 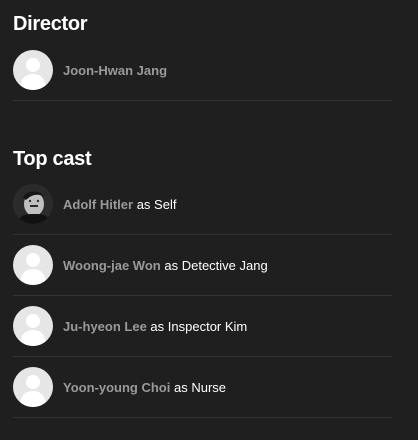 What do you see at coordinates (116, 387) in the screenshot?
I see `cast-name-link: Yoon-young Choi` at bounding box center [116, 387].